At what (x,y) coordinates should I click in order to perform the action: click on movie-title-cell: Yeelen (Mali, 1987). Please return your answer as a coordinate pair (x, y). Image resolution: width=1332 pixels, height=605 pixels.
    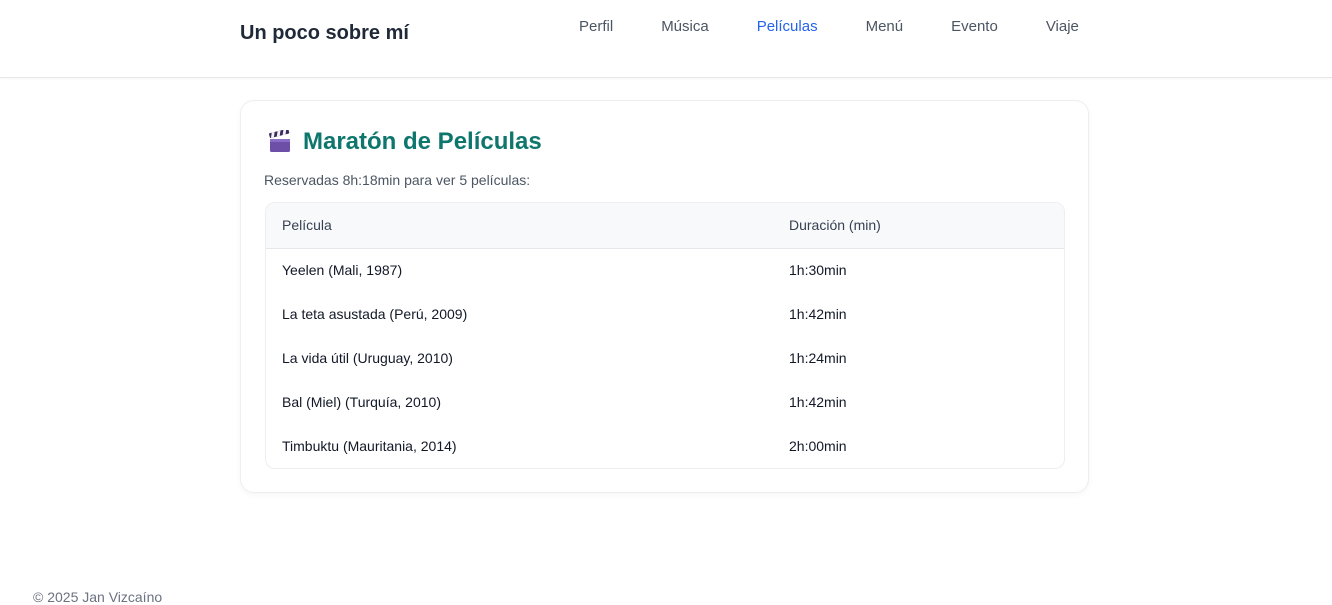
    Looking at the image, I should click on (342, 270).